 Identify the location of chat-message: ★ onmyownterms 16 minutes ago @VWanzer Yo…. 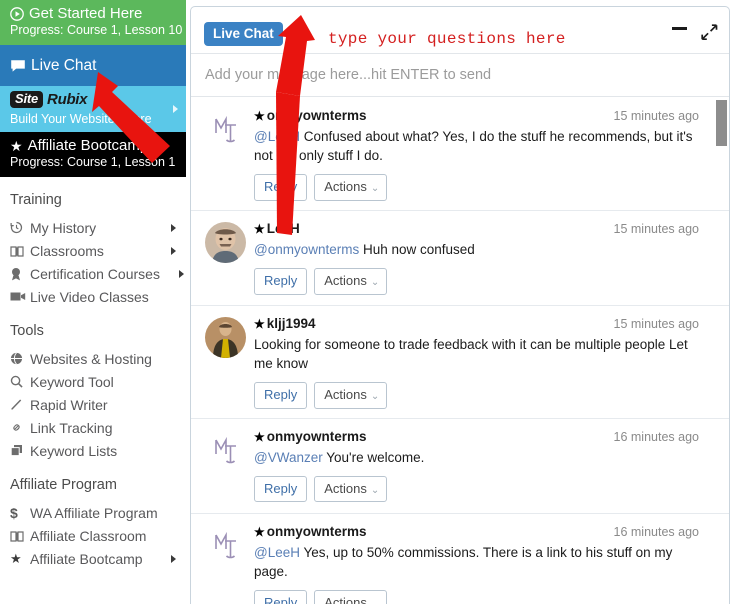
(460, 466).